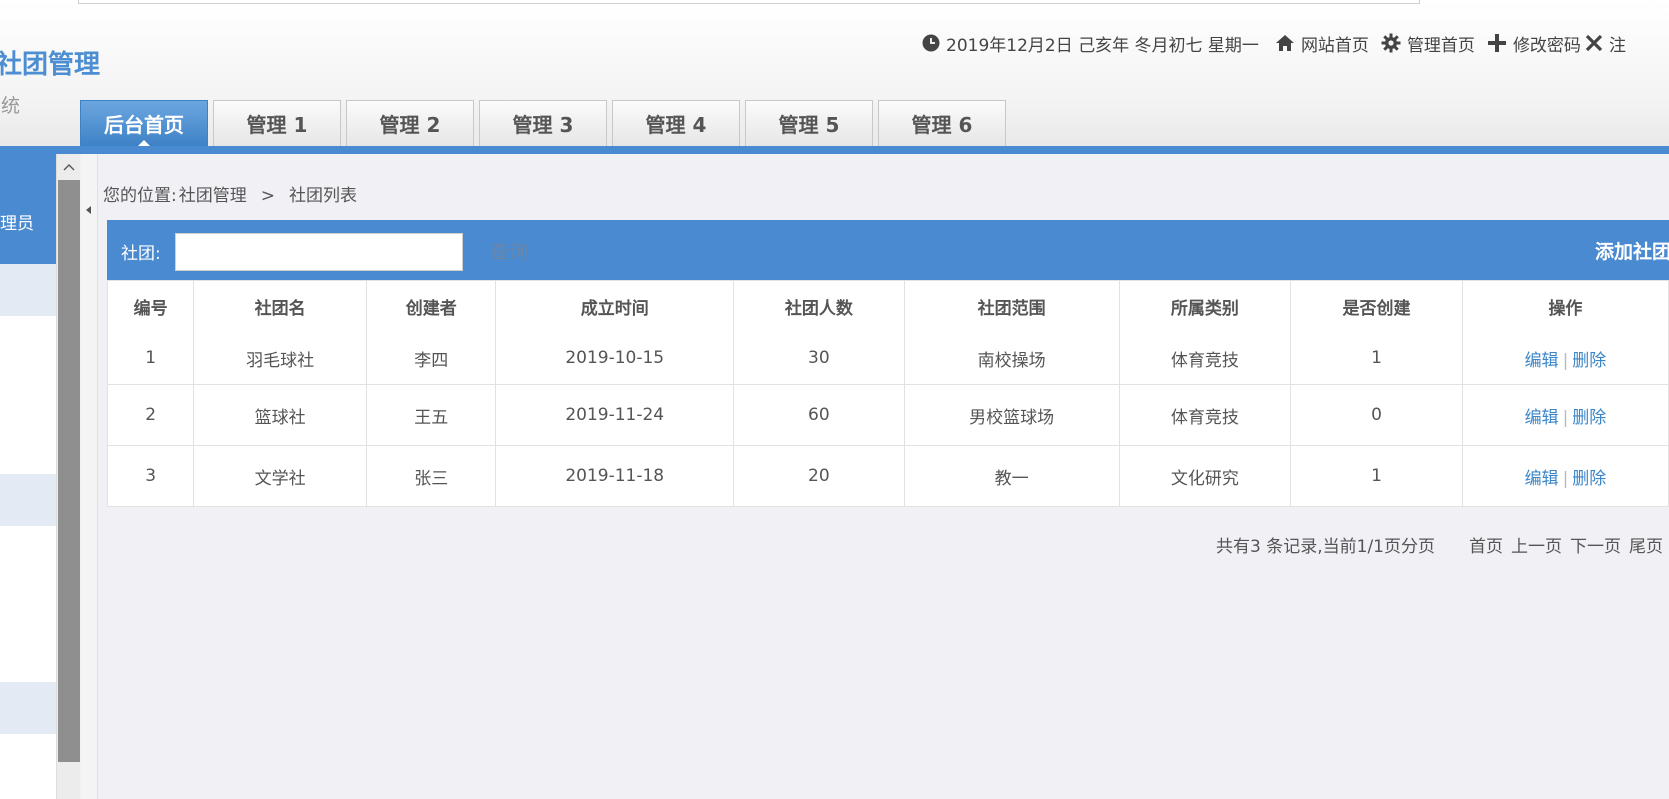 This screenshot has width=1669, height=799. What do you see at coordinates (68, 167) in the screenshot?
I see `scroll-up-icon` at bounding box center [68, 167].